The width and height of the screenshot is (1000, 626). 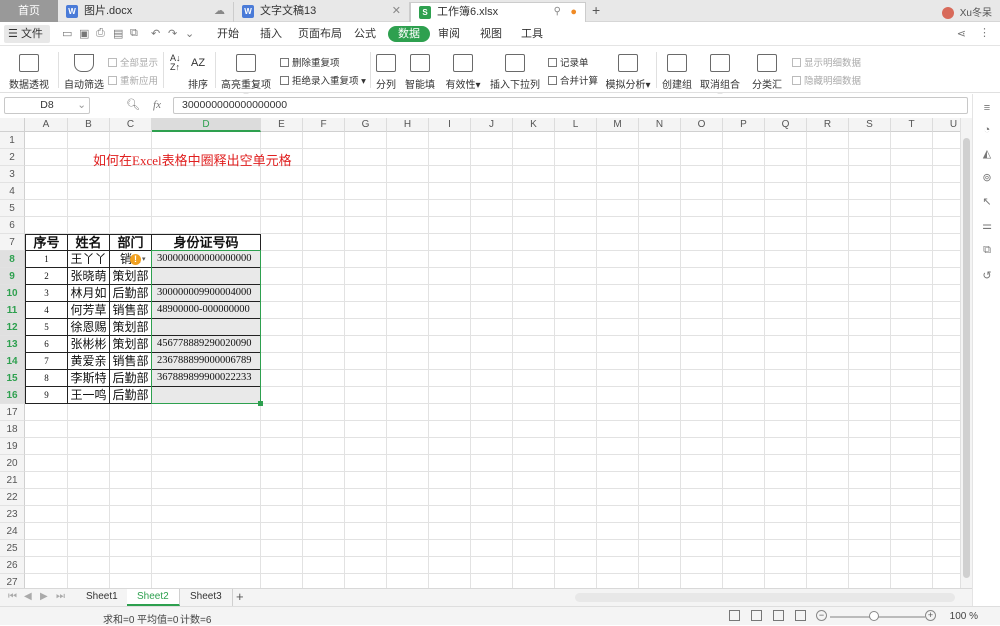 I want to click on row-header-14: 14, so click(x=12, y=361).